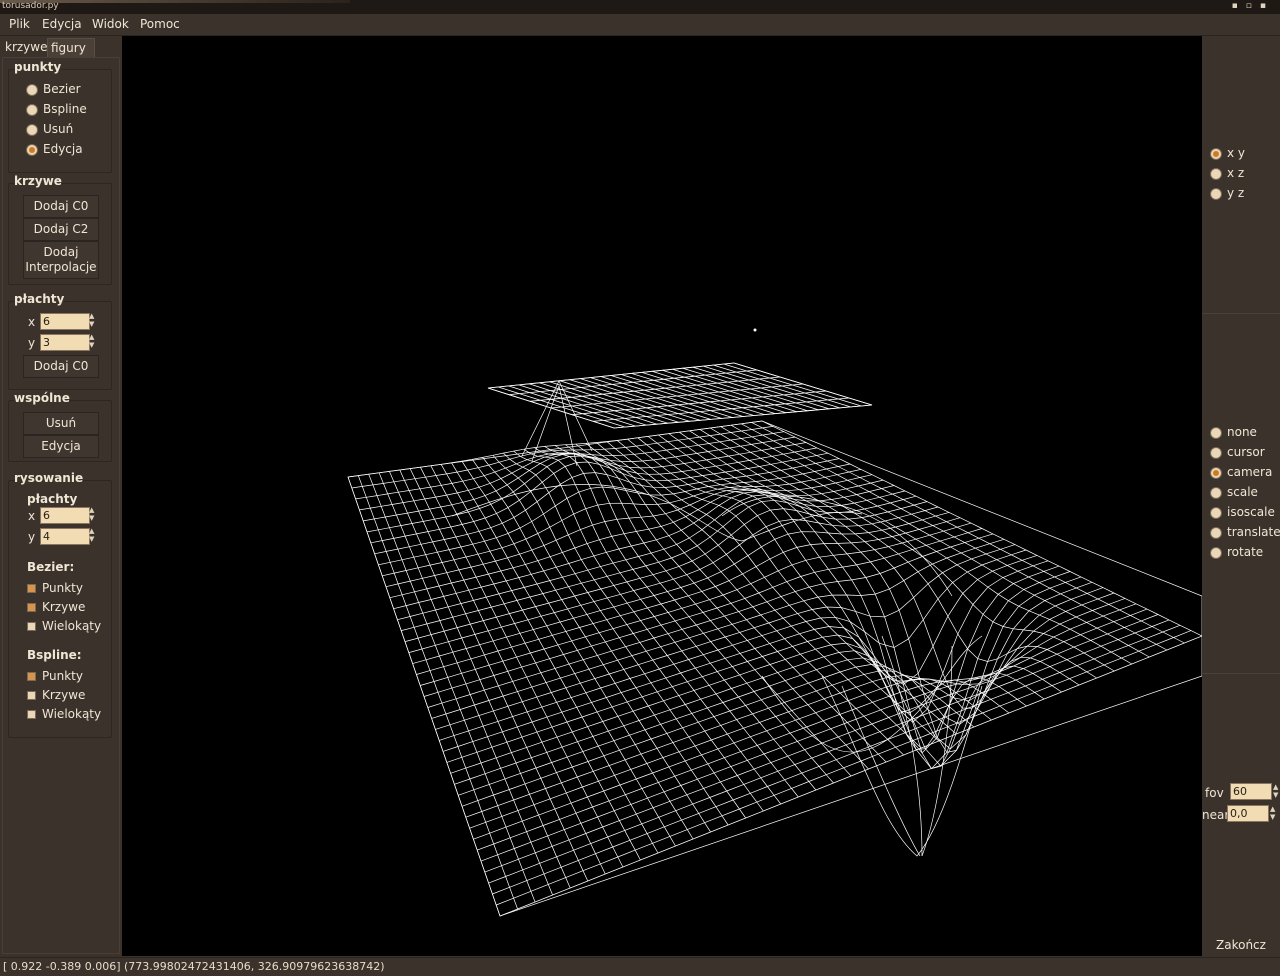 This screenshot has width=1280, height=976. I want to click on menu-widok: Widok, so click(110, 24).